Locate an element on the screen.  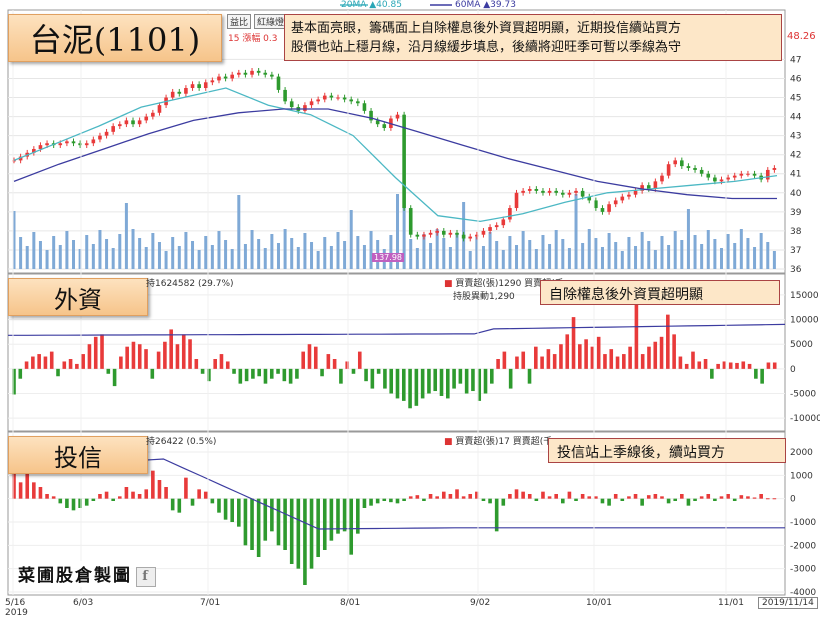
ma60-legend: 60MA ▲39.73 is located at coordinates (485, 5).